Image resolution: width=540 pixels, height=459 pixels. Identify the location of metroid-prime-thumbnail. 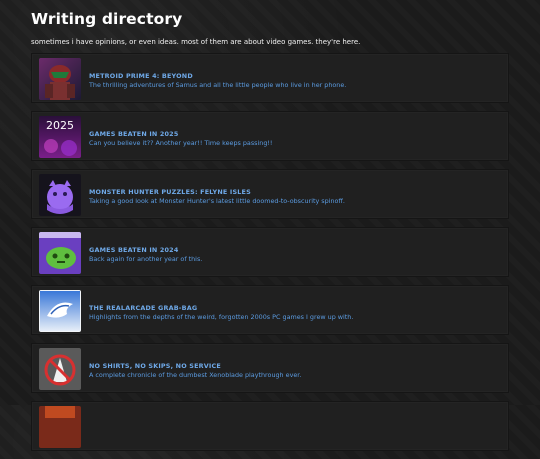
(60, 79).